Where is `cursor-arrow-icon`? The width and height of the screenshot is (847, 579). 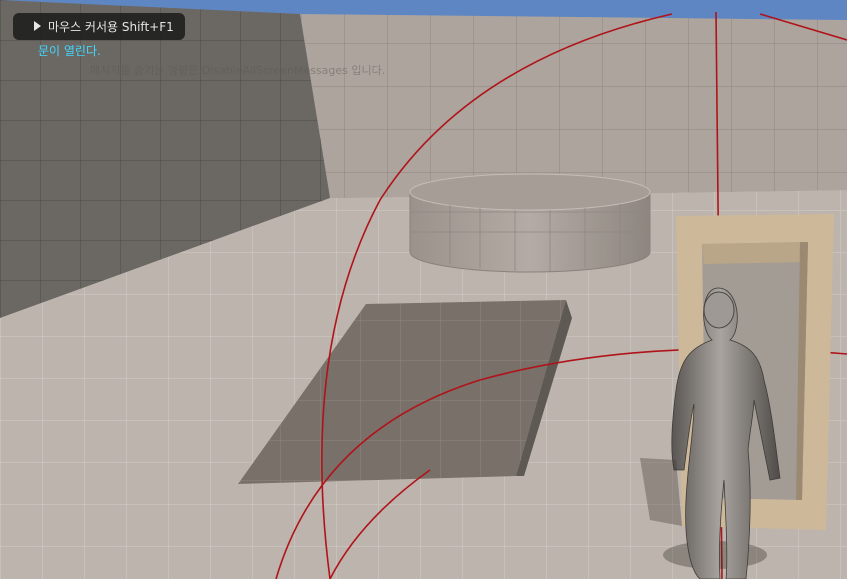 cursor-arrow-icon is located at coordinates (37, 26).